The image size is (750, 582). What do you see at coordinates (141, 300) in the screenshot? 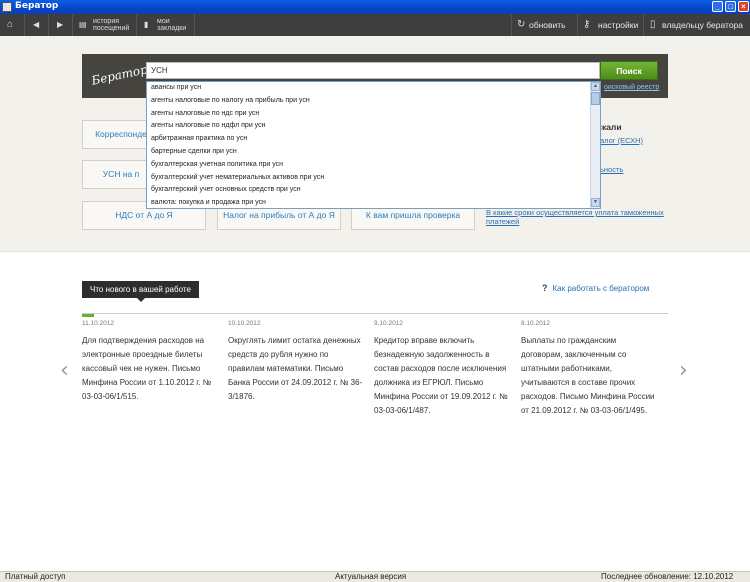
I see `tab-notch` at bounding box center [141, 300].